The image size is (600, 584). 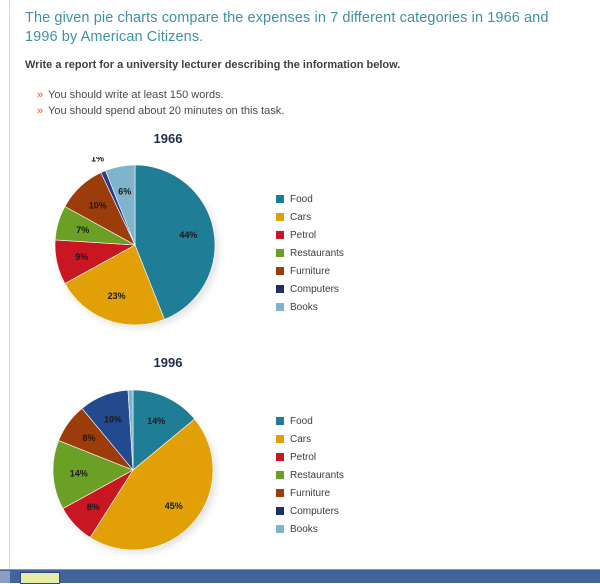 I want to click on taskbar-window-button, so click(x=40, y=578).